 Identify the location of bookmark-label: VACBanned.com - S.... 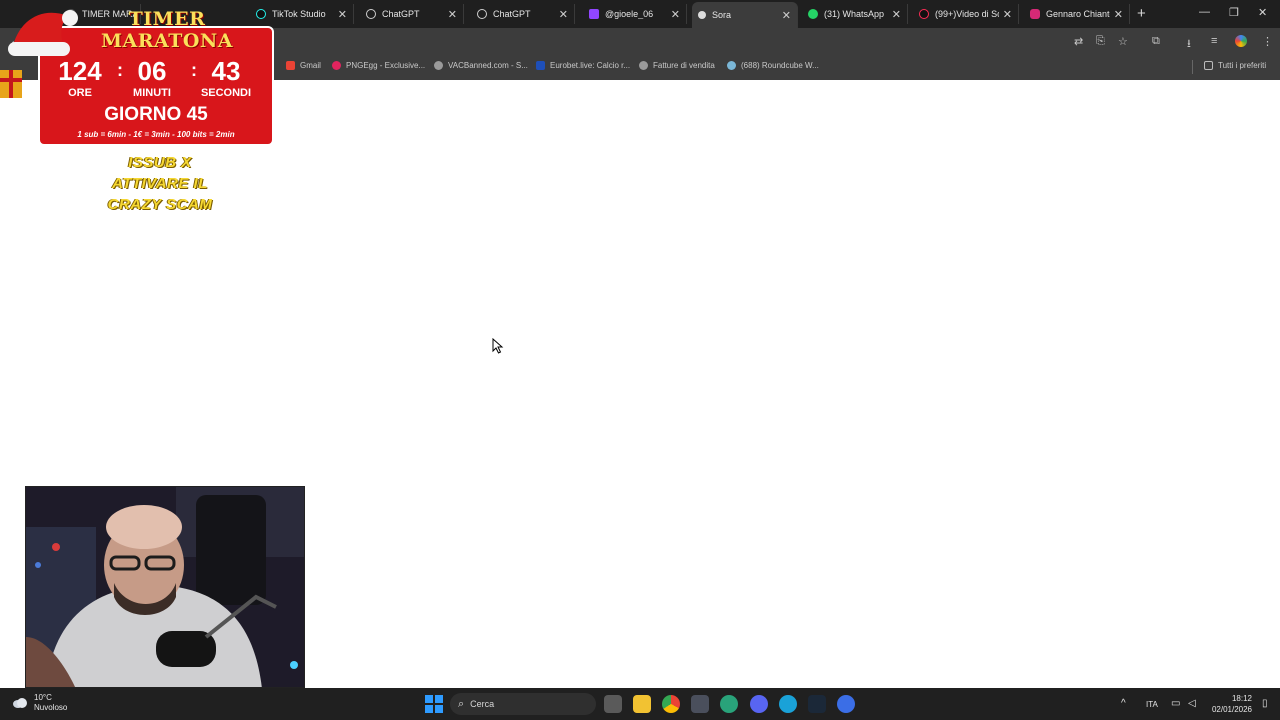
(488, 65).